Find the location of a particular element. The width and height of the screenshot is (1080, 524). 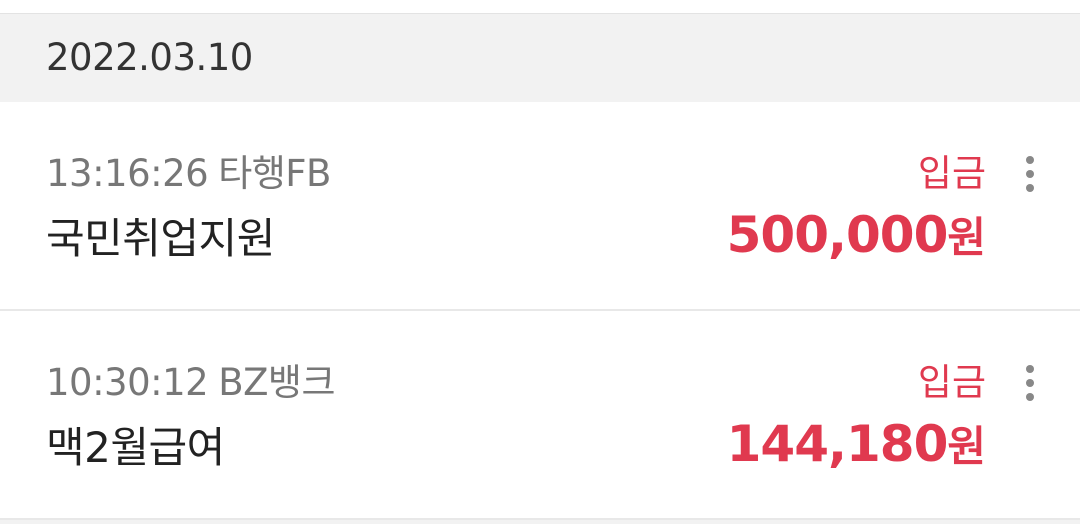

transaction-time: 13:16:26 is located at coordinates (127, 173).